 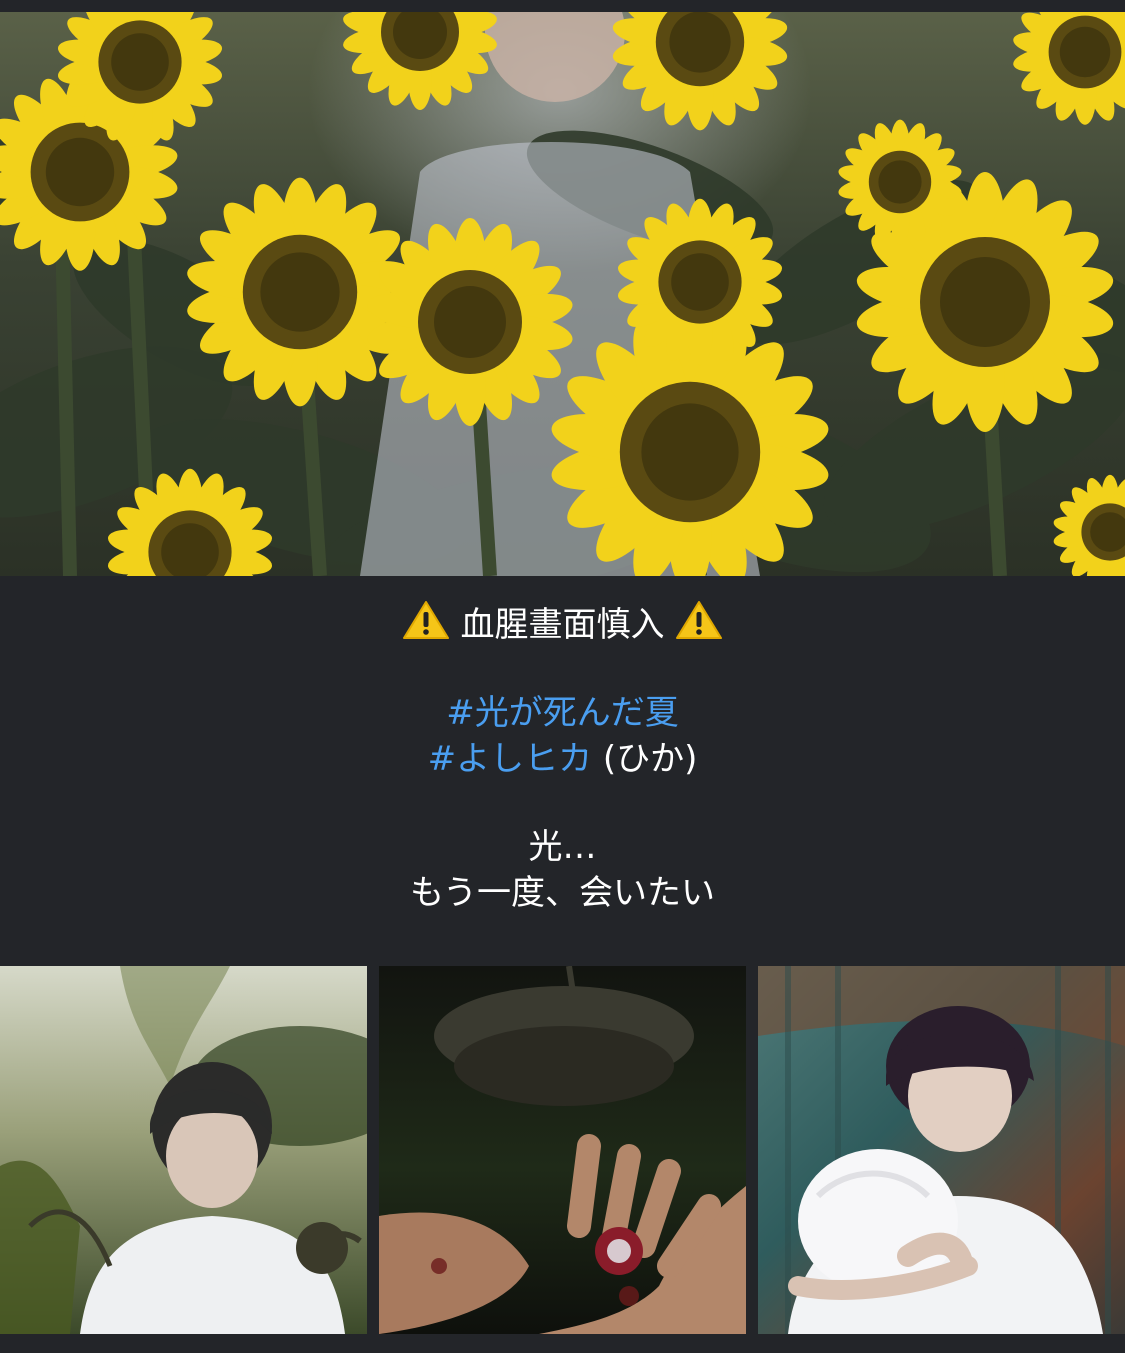 What do you see at coordinates (562, 893) in the screenshot?
I see `caption-line: もう一度、会いたい` at bounding box center [562, 893].